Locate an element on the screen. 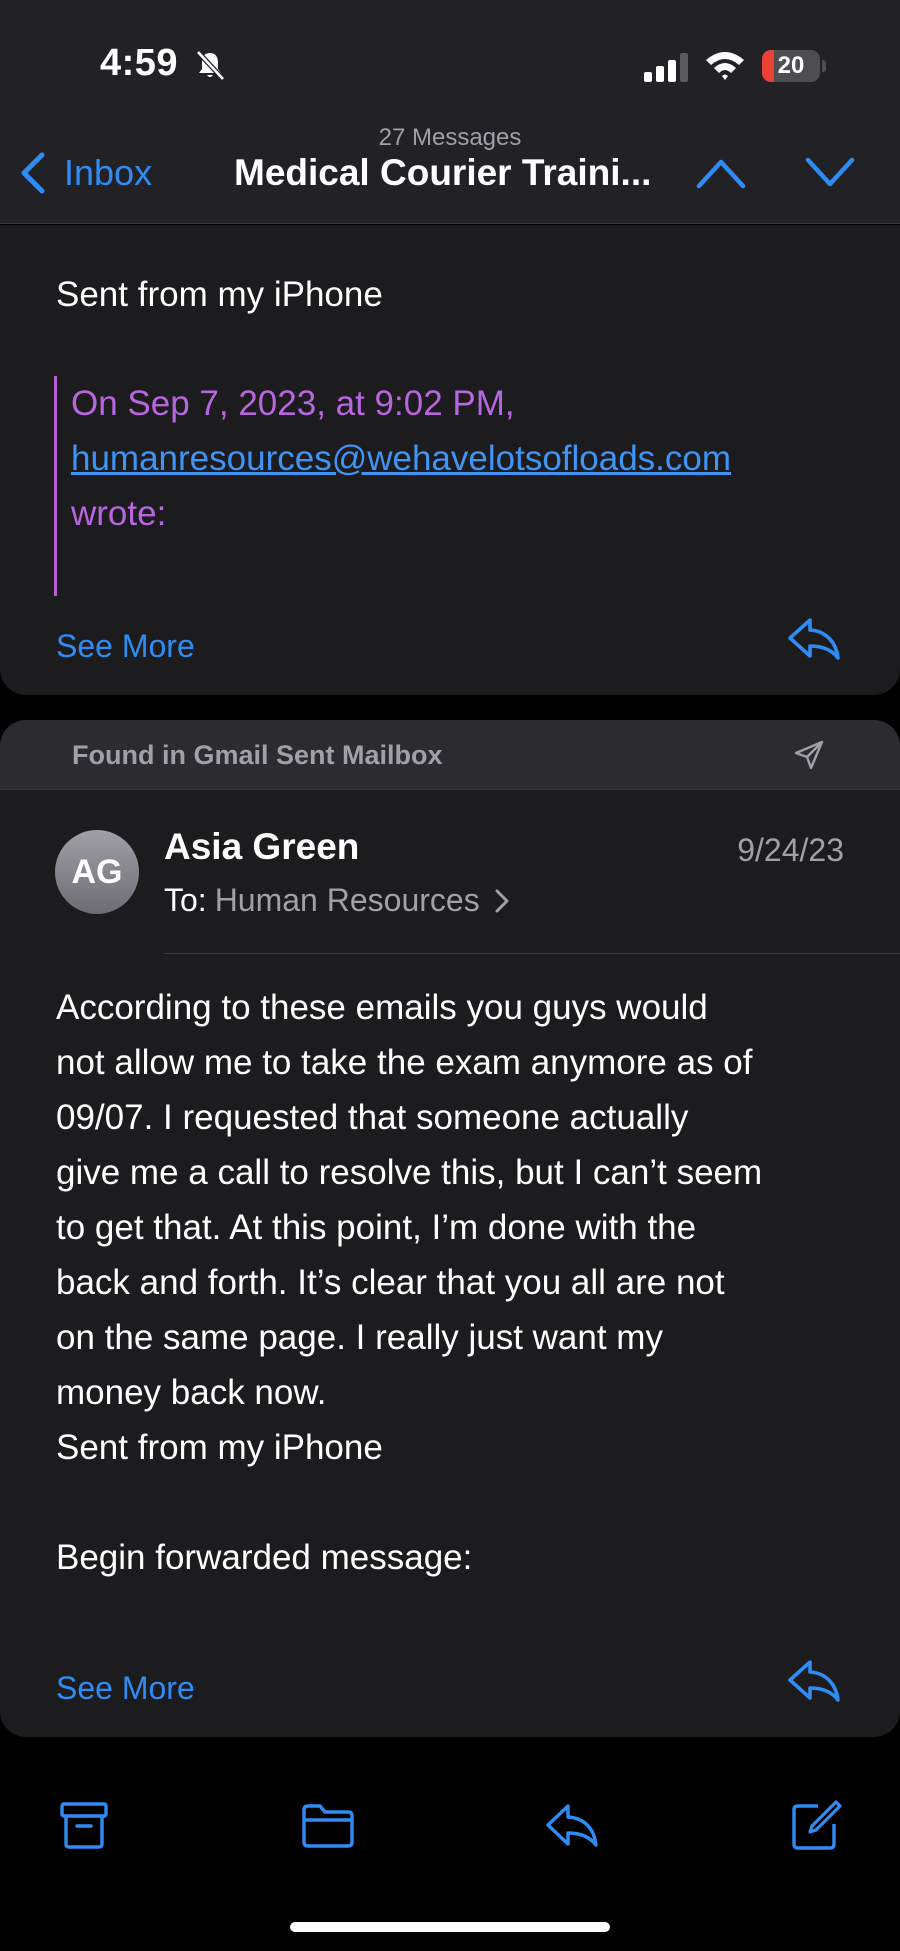  body-line: money back now. is located at coordinates (191, 1392).